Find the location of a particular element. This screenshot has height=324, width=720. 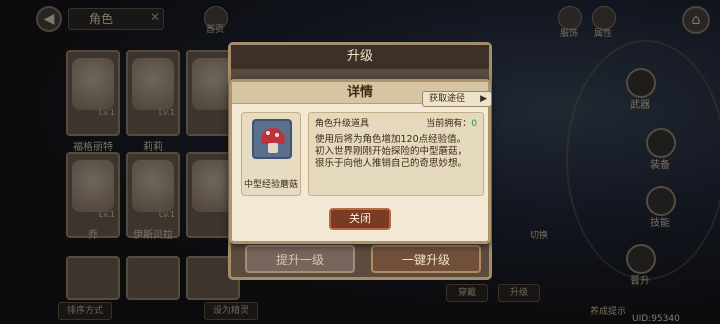

upgrade-one-level-button: 提升一级 is located at coordinates (300, 259).